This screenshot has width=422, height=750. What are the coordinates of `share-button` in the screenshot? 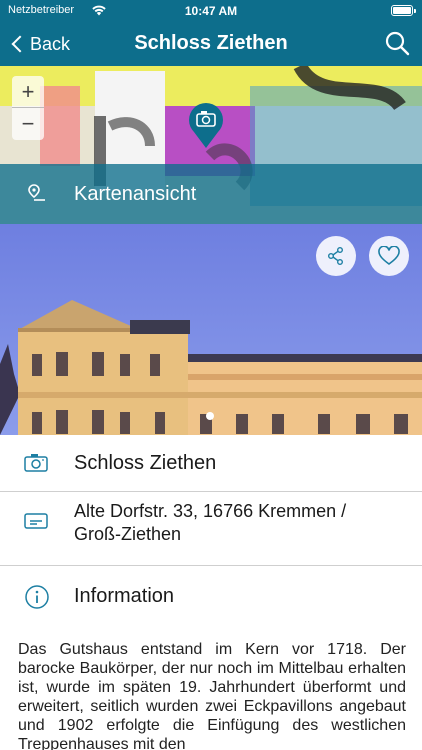 It's located at (336, 256).